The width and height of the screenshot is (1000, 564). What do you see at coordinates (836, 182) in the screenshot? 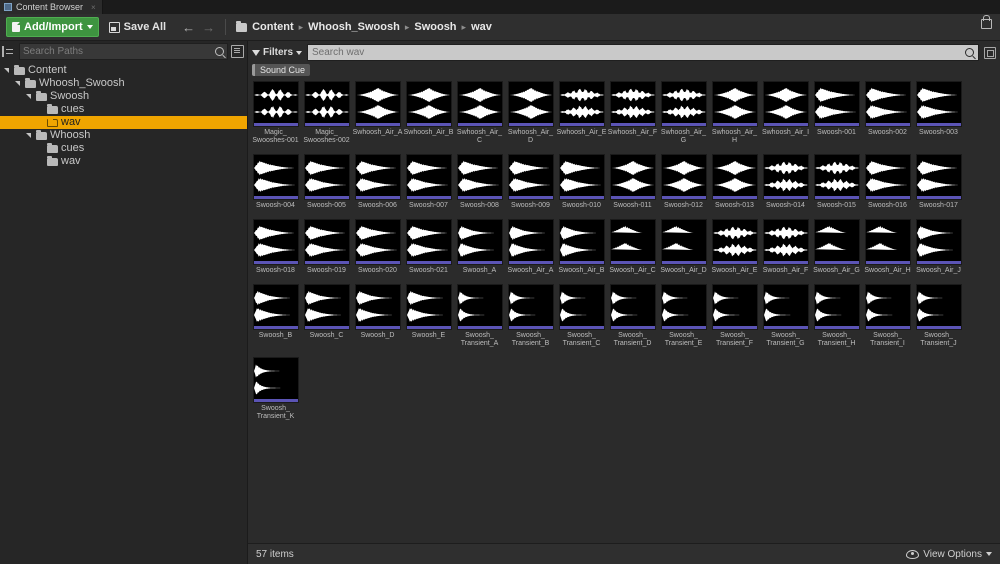
I see `asset-tile: Swoosh-015` at bounding box center [836, 182].